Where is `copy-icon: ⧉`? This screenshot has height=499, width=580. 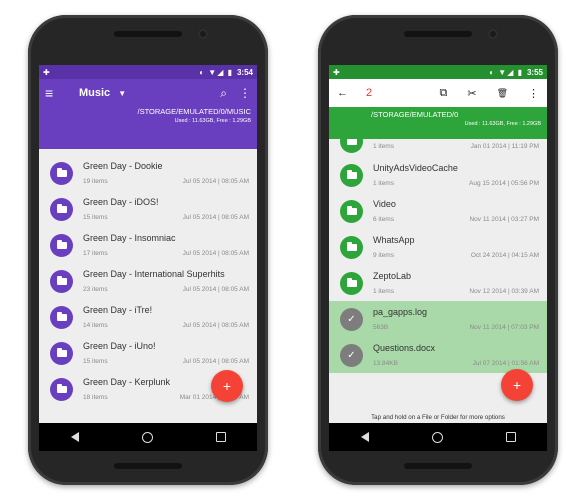 copy-icon: ⧉ is located at coordinates (443, 93).